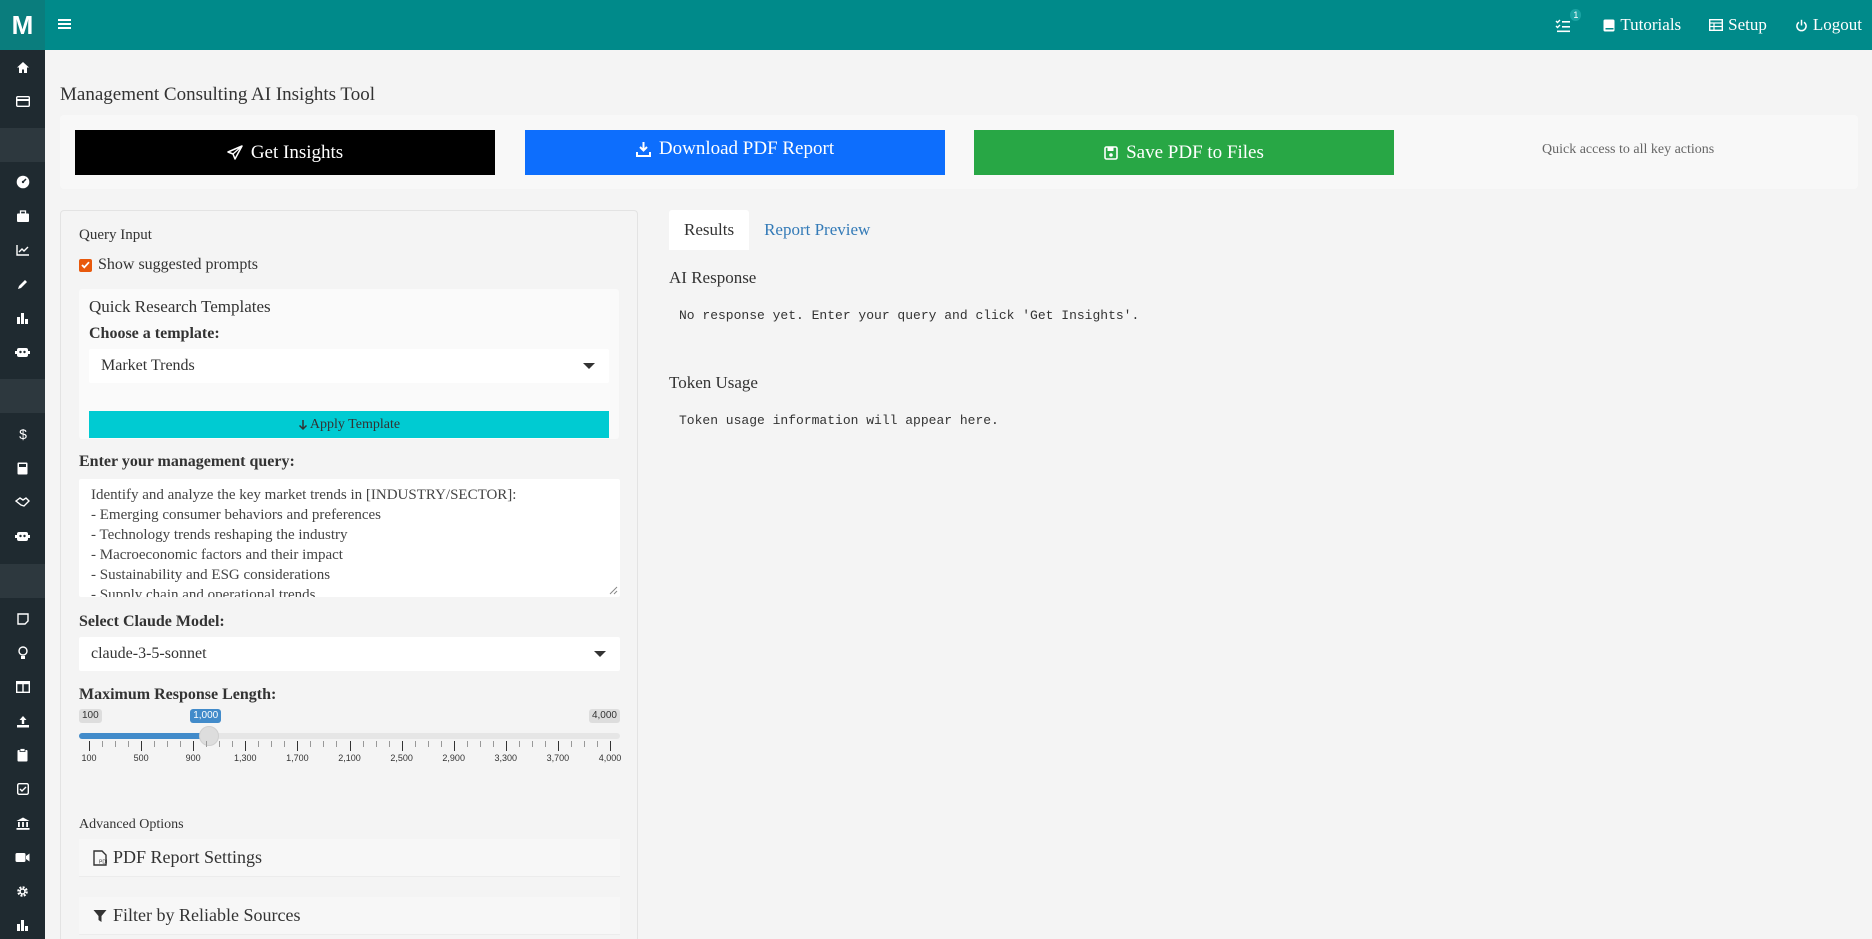 This screenshot has height=939, width=1872. Describe the element at coordinates (613, 590) in the screenshot. I see `resize-handle-icon` at that location.